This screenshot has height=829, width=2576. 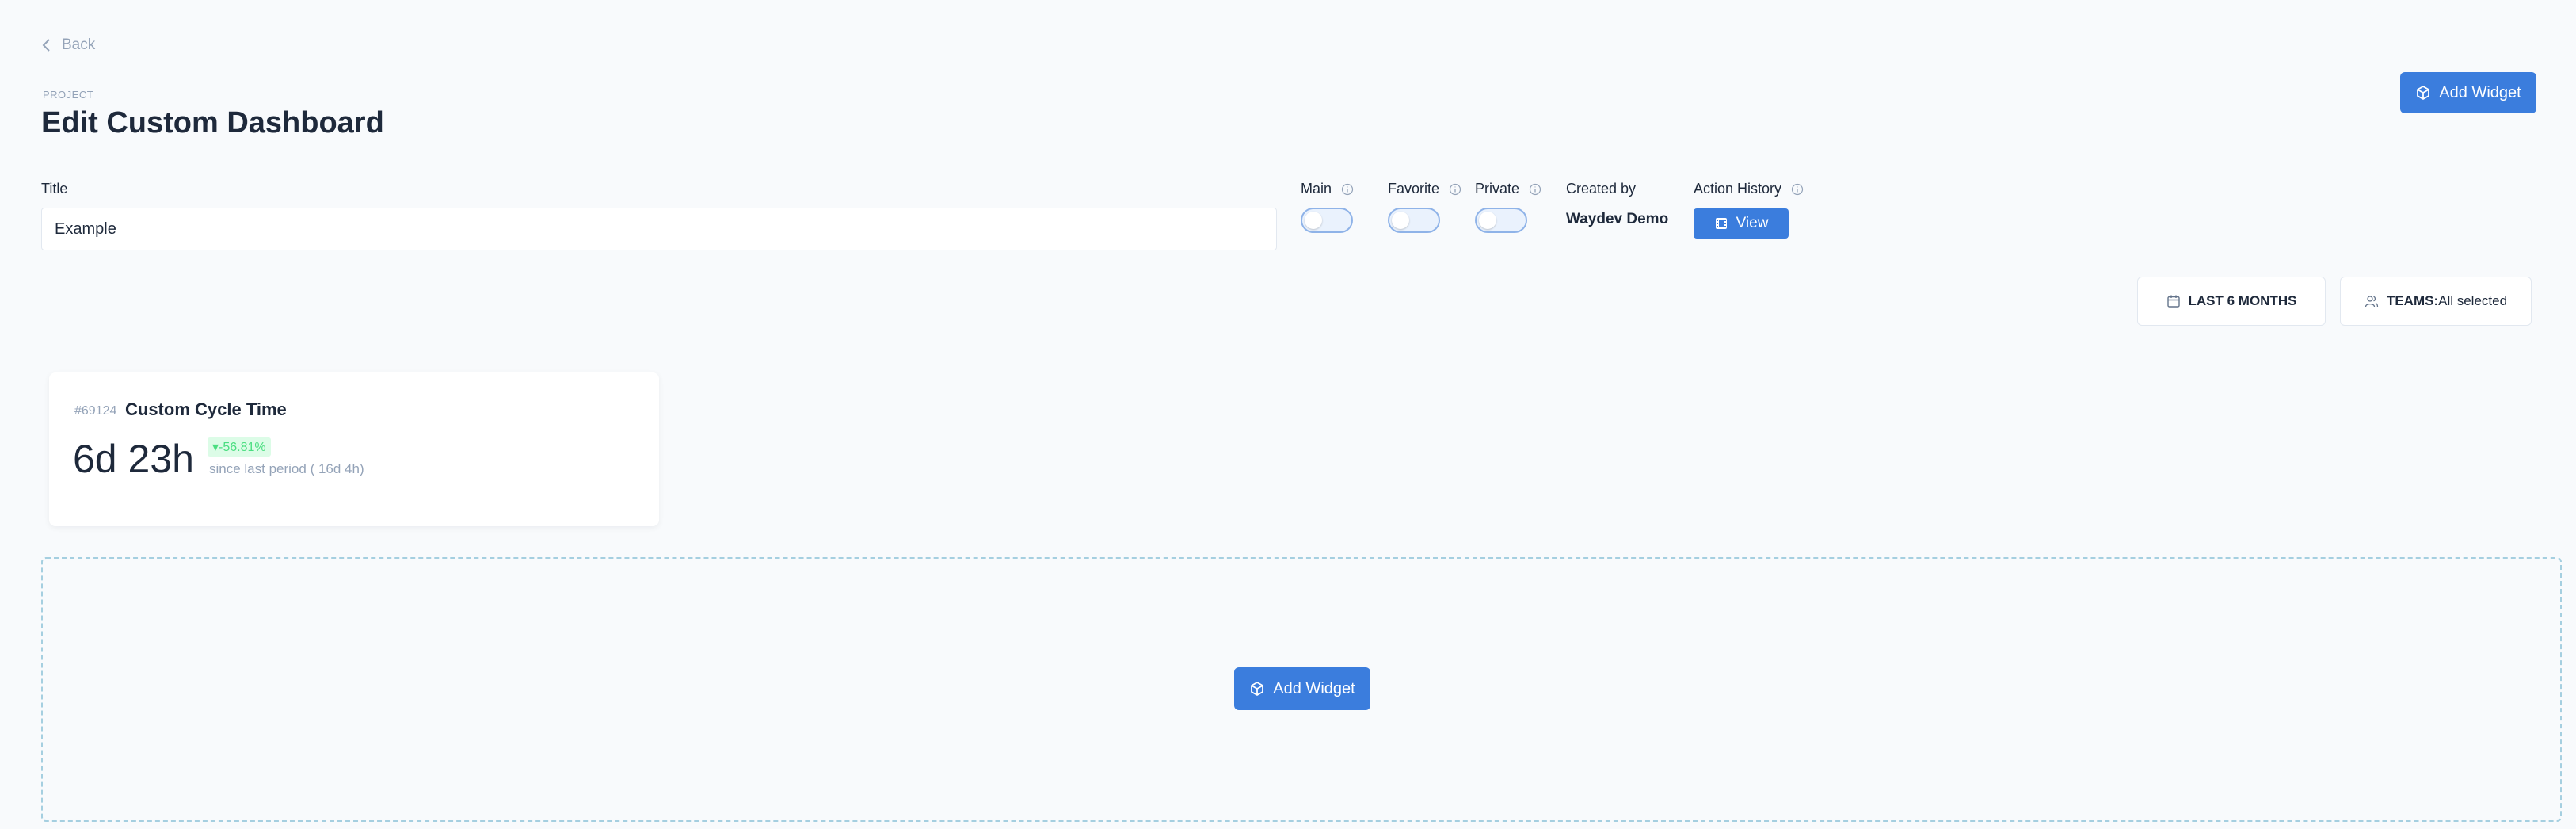 I want to click on page-title: Edit Custom Dashboard, so click(x=212, y=122).